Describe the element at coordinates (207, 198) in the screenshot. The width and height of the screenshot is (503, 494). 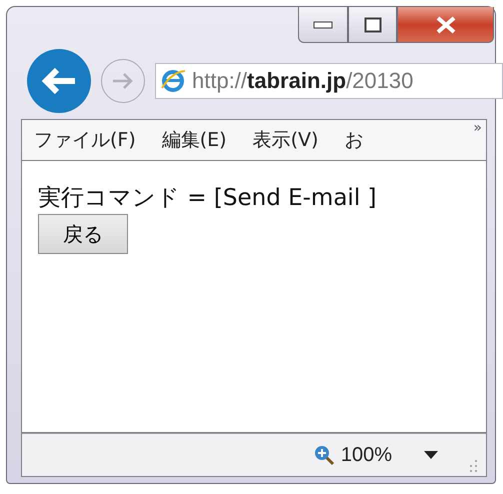
I see `command-text: 実行コマンド = [Send E-mail ]` at that location.